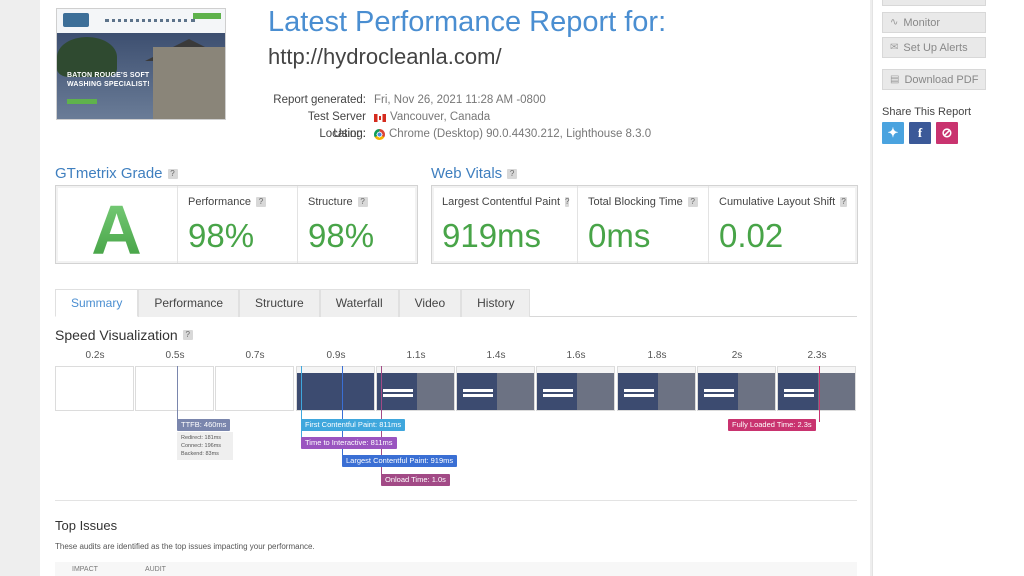  What do you see at coordinates (400, 461) in the screenshot?
I see `lcp-timeline-label: Largest Contentful Paint: 919ms` at bounding box center [400, 461].